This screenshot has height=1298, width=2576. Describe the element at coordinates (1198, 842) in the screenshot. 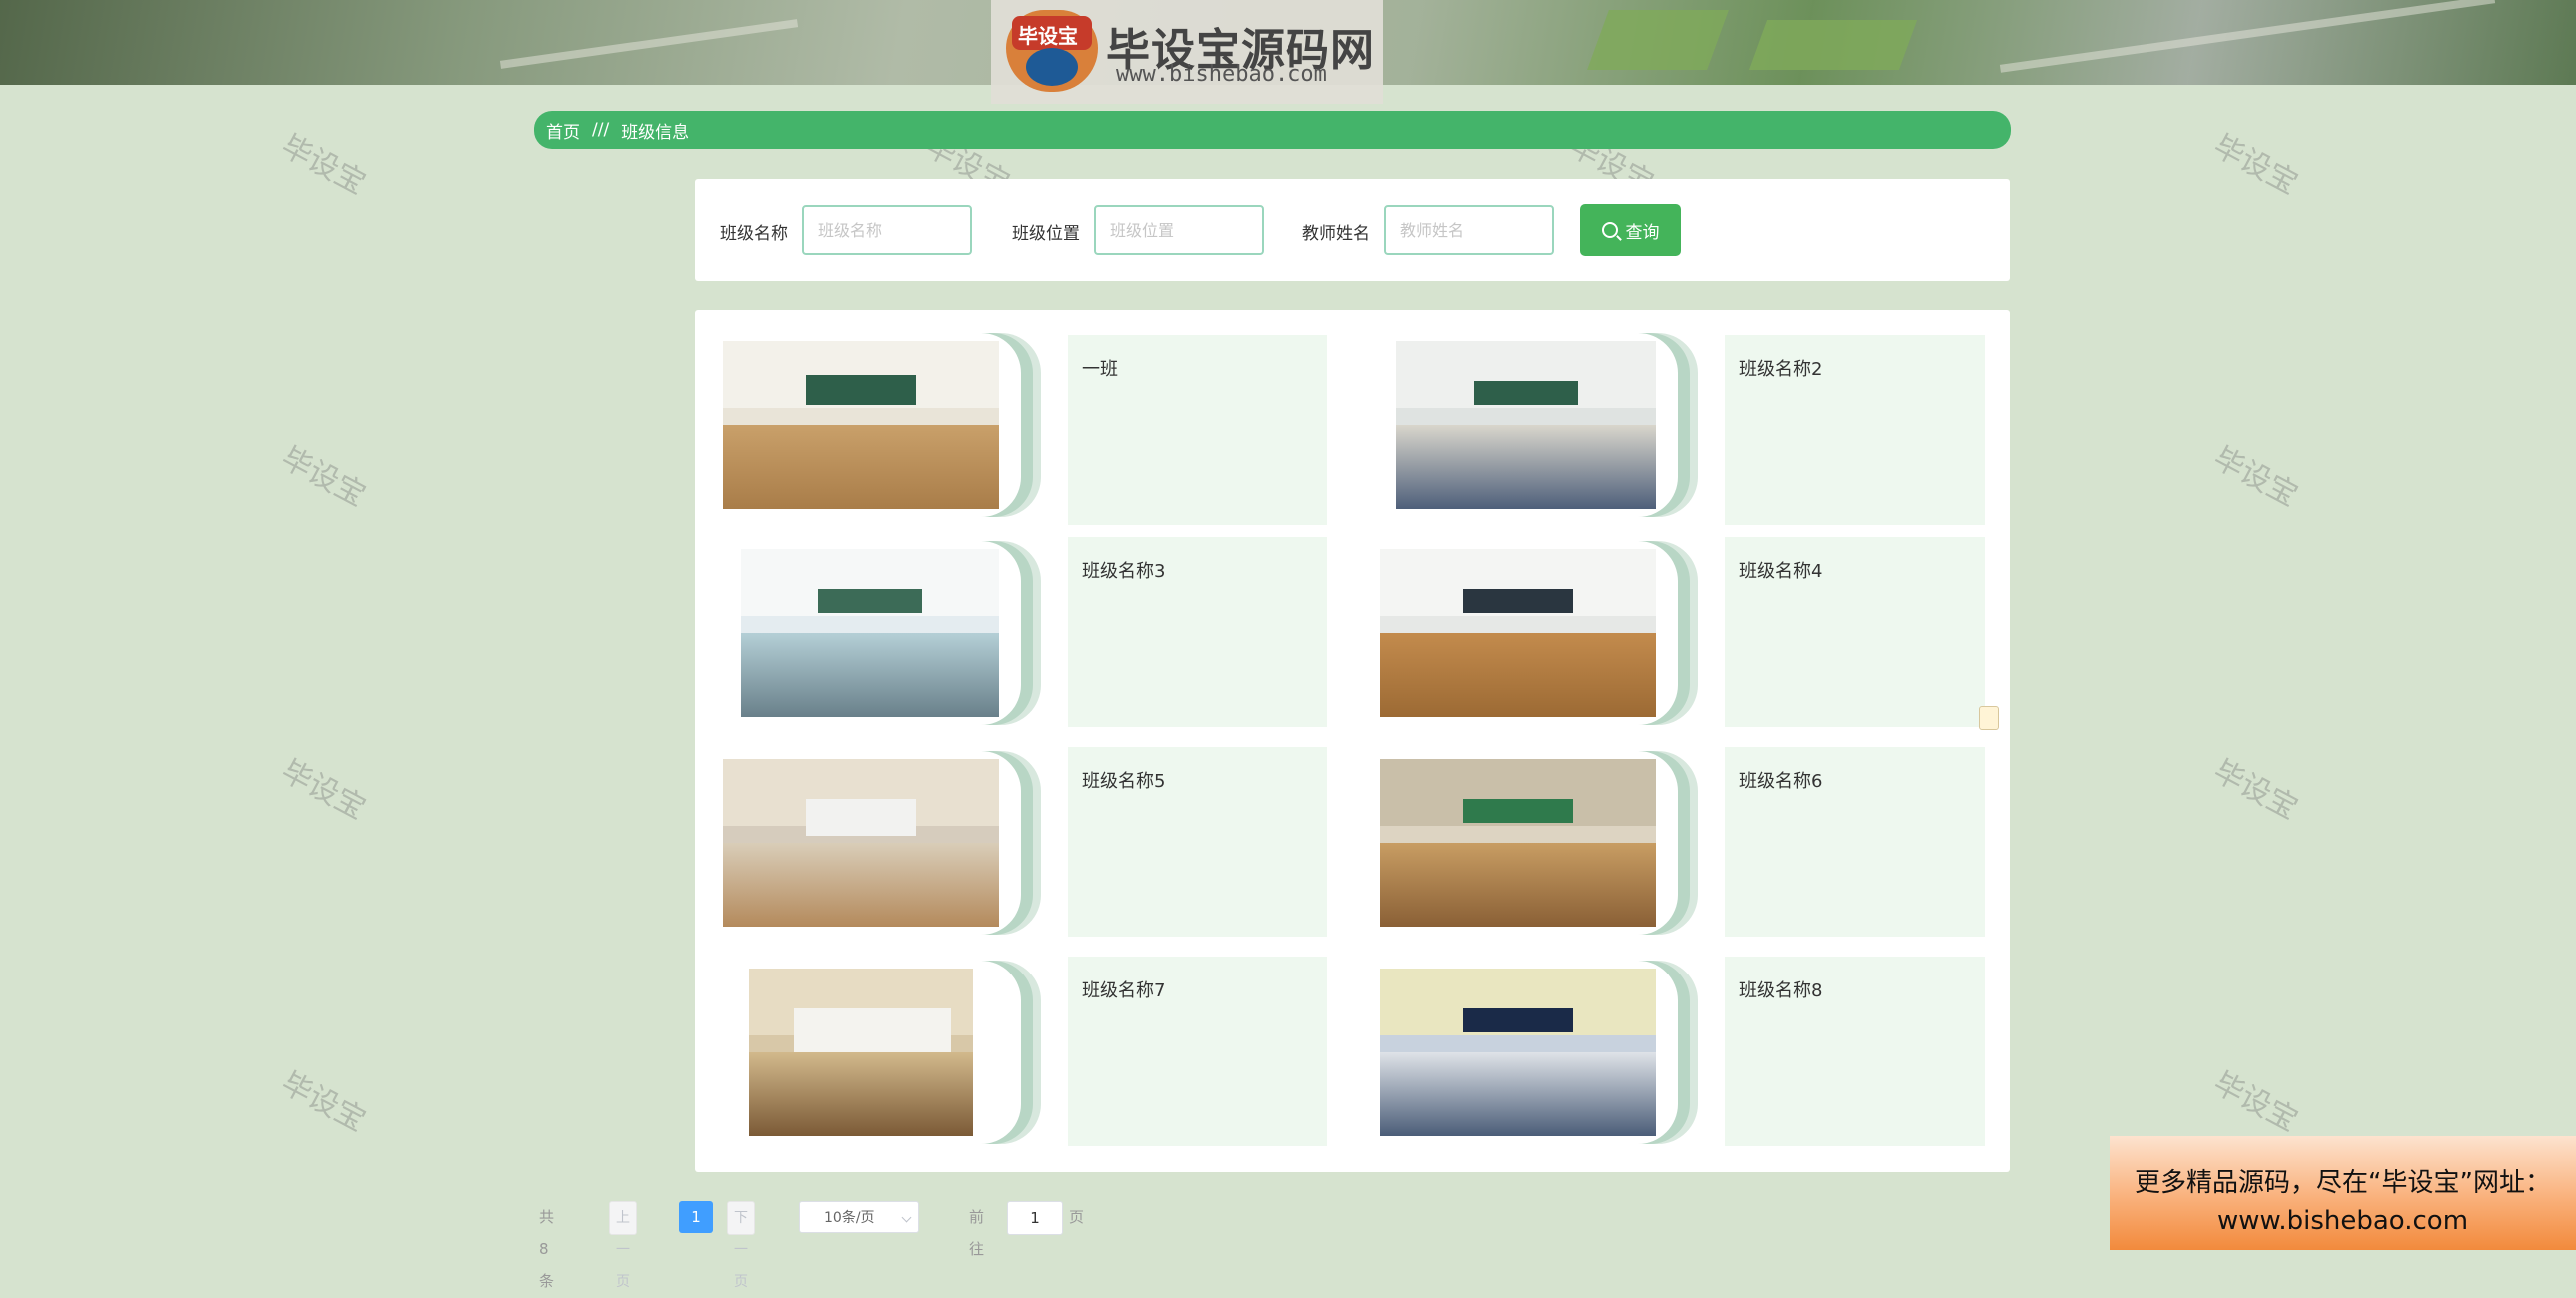

I see `class-name: 班级名称5` at that location.